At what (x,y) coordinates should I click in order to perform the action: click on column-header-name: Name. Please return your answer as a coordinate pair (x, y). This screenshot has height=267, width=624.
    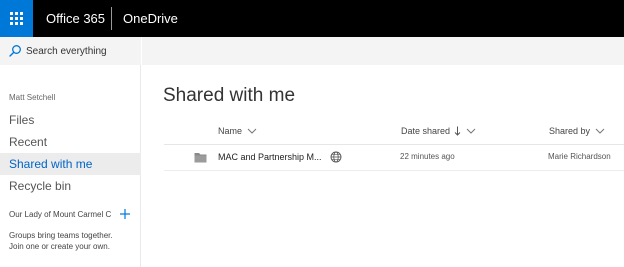
    Looking at the image, I should click on (237, 131).